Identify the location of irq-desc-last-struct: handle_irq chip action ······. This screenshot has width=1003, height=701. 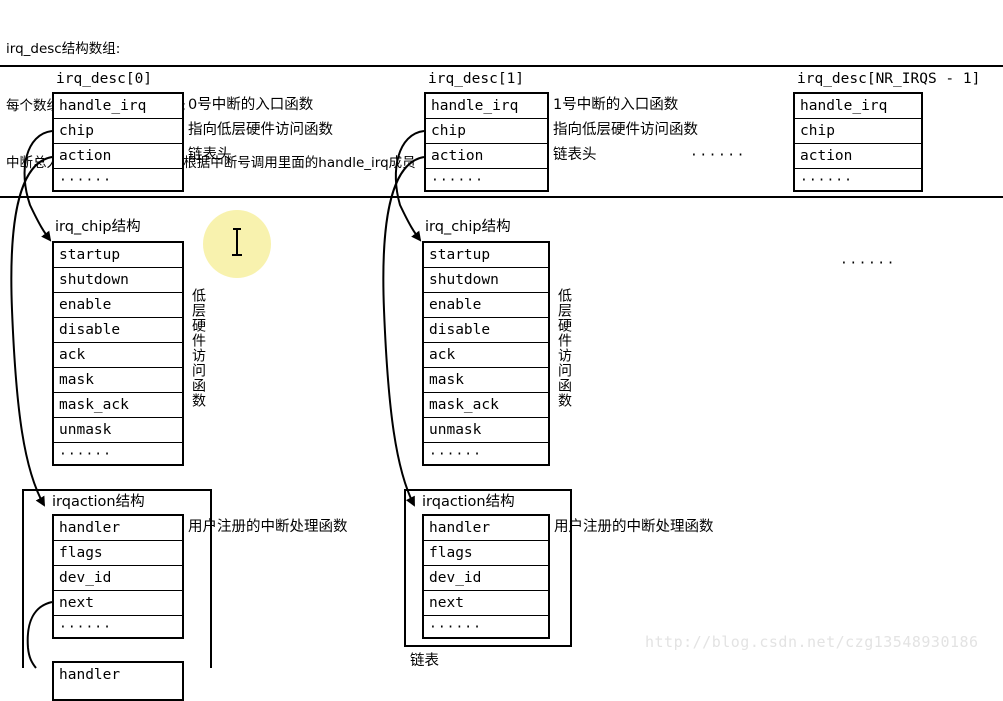
(858, 142).